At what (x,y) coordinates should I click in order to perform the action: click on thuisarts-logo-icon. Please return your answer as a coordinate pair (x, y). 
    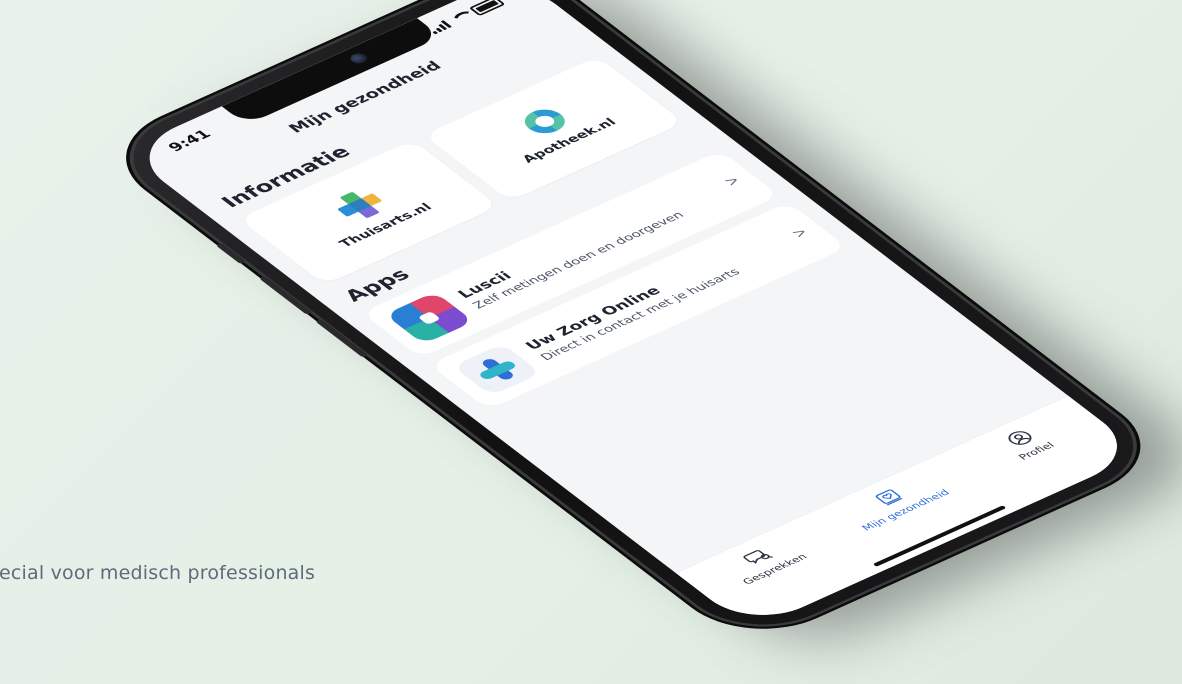
    Looking at the image, I should click on (359, 205).